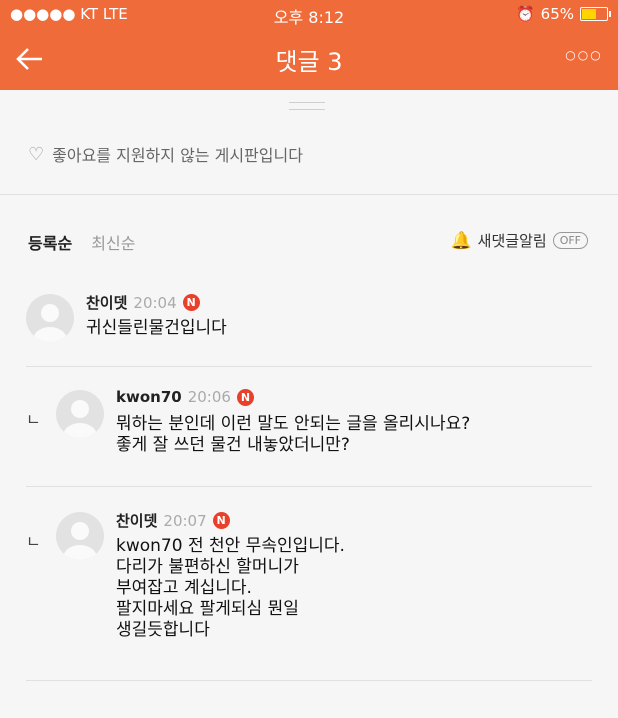  I want to click on comment-author: kwon70, so click(149, 397).